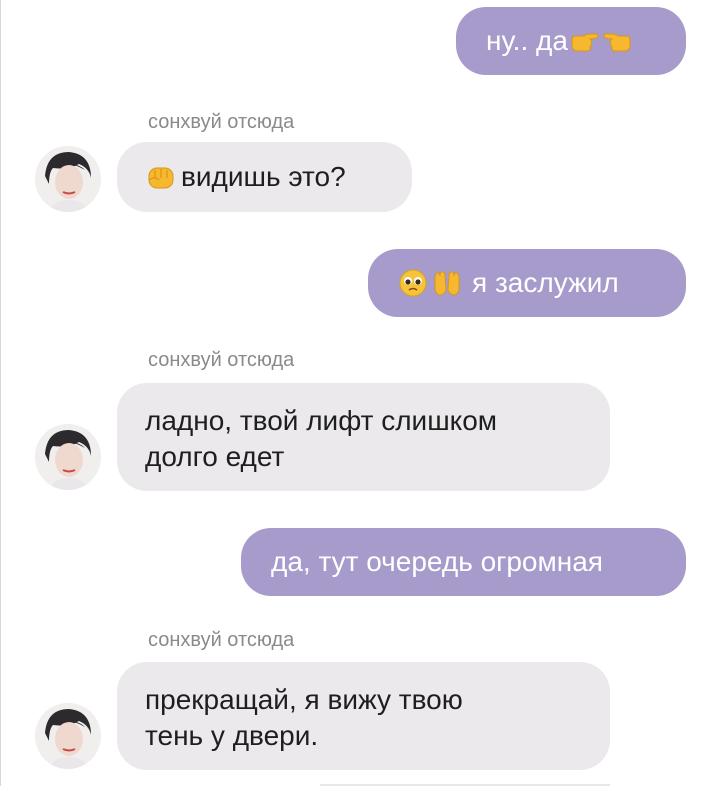 The height and width of the screenshot is (786, 720). I want to click on message-text: видишь это?, so click(263, 176).